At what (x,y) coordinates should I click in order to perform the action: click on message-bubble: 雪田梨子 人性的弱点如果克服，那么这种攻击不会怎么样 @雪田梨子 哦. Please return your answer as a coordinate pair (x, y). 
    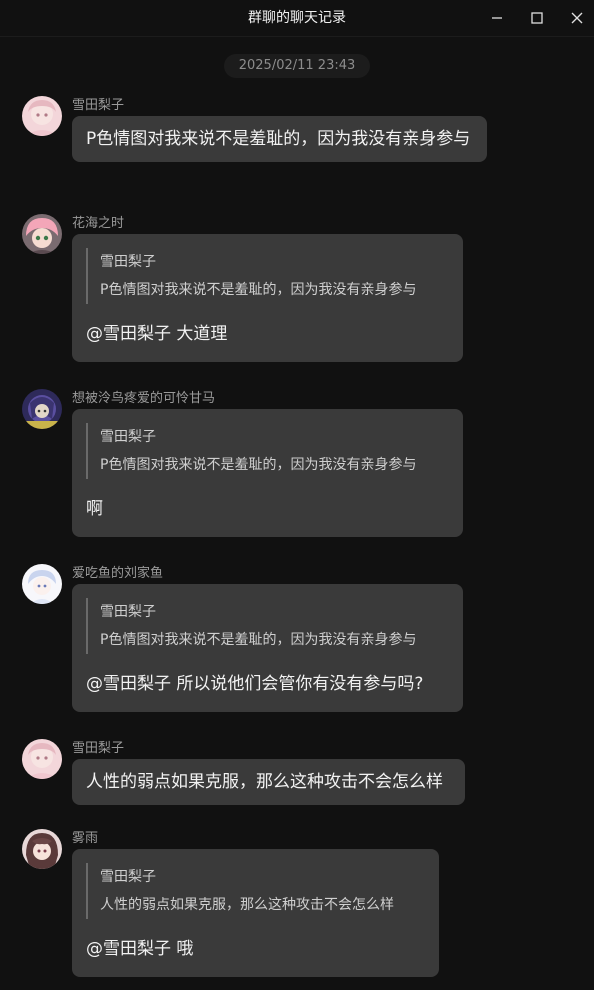
    Looking at the image, I should click on (255, 913).